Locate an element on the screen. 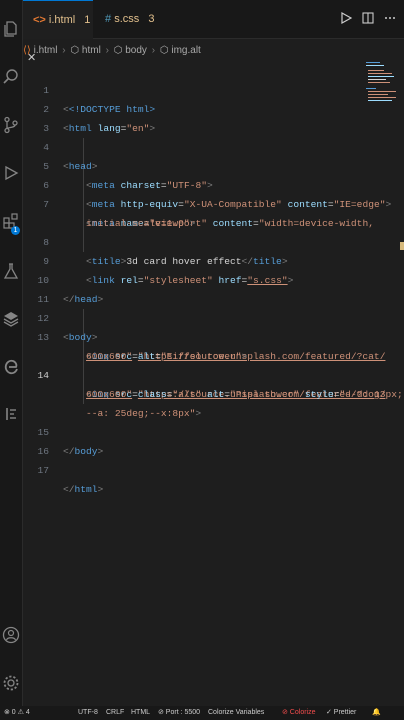  code-line: 2 <html lang="en"> is located at coordinates (207, 107).